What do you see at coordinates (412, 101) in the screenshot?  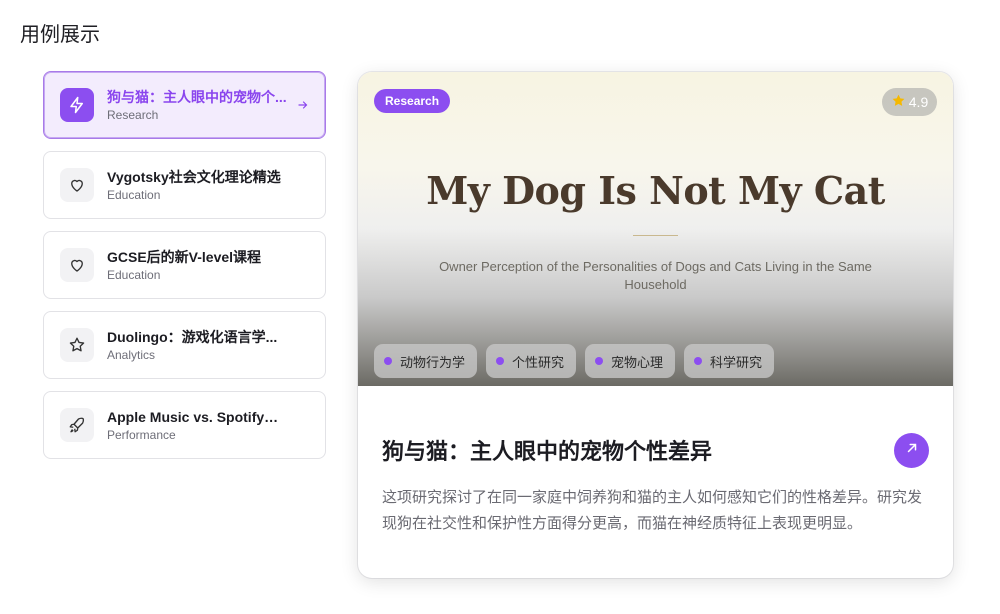 I see `category-badge: Research` at bounding box center [412, 101].